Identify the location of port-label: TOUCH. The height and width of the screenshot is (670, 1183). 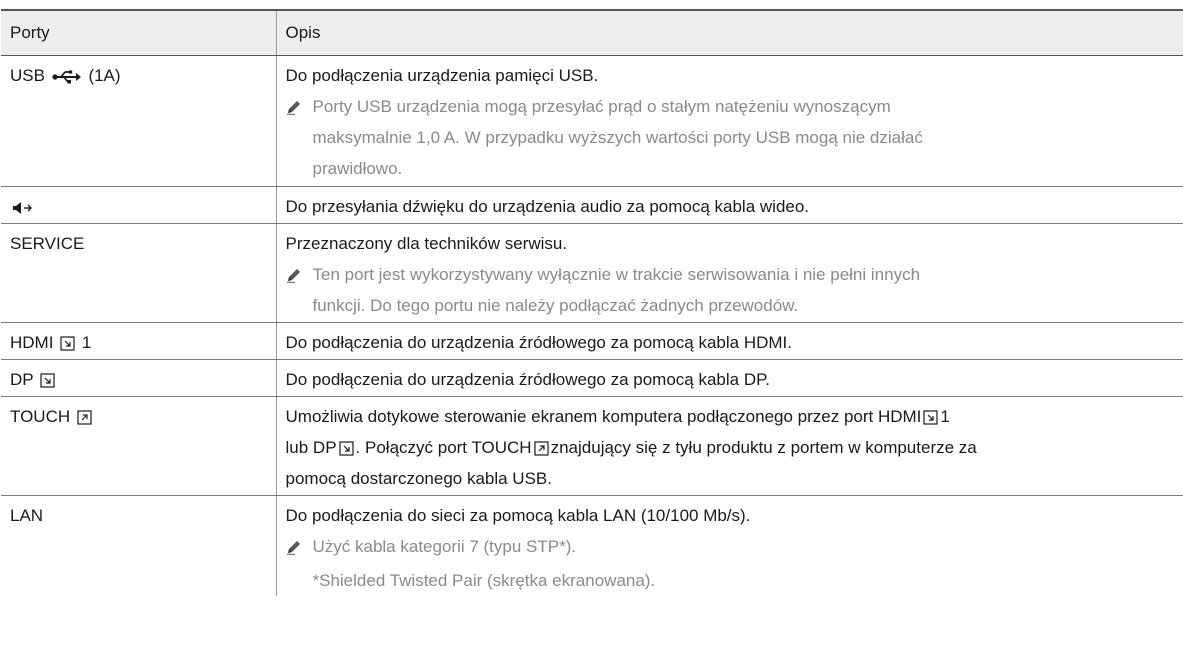
(40, 416).